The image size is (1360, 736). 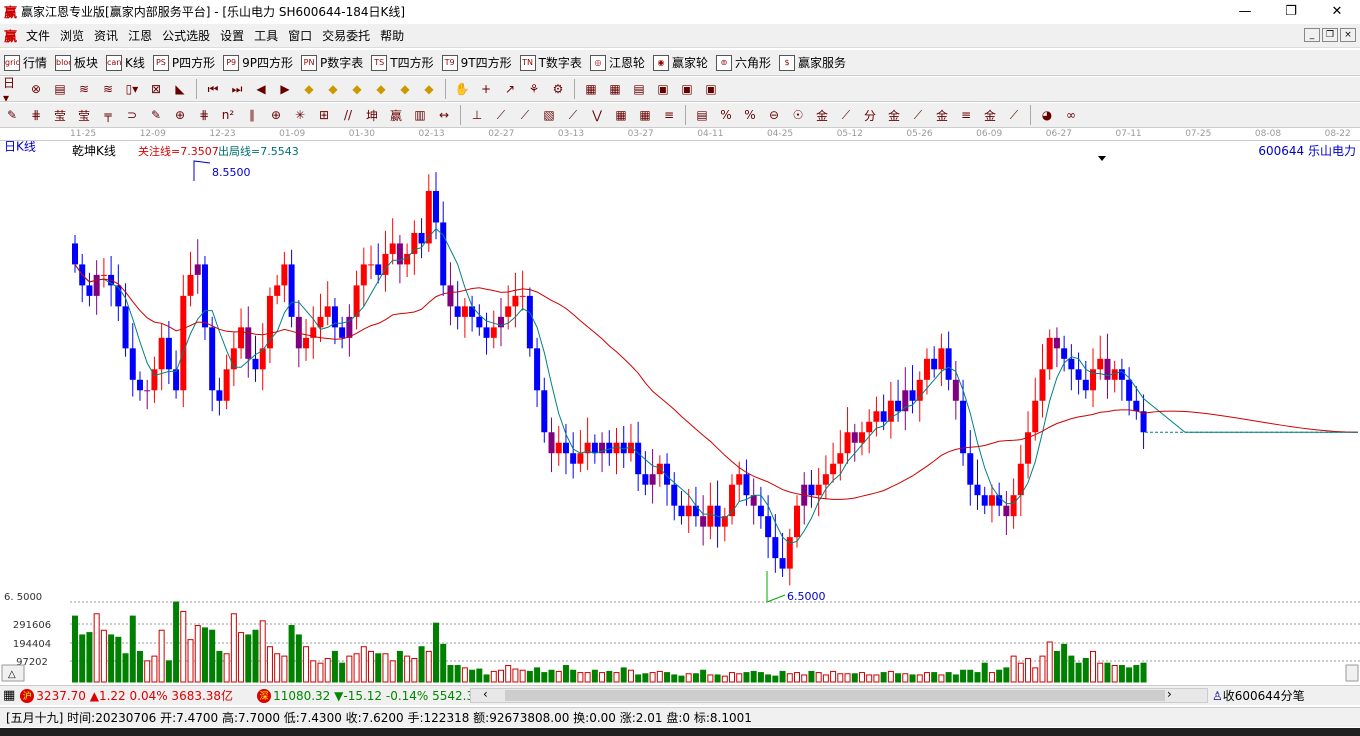 What do you see at coordinates (276, 115) in the screenshot?
I see `draw-tool-11-icon: ⊕` at bounding box center [276, 115].